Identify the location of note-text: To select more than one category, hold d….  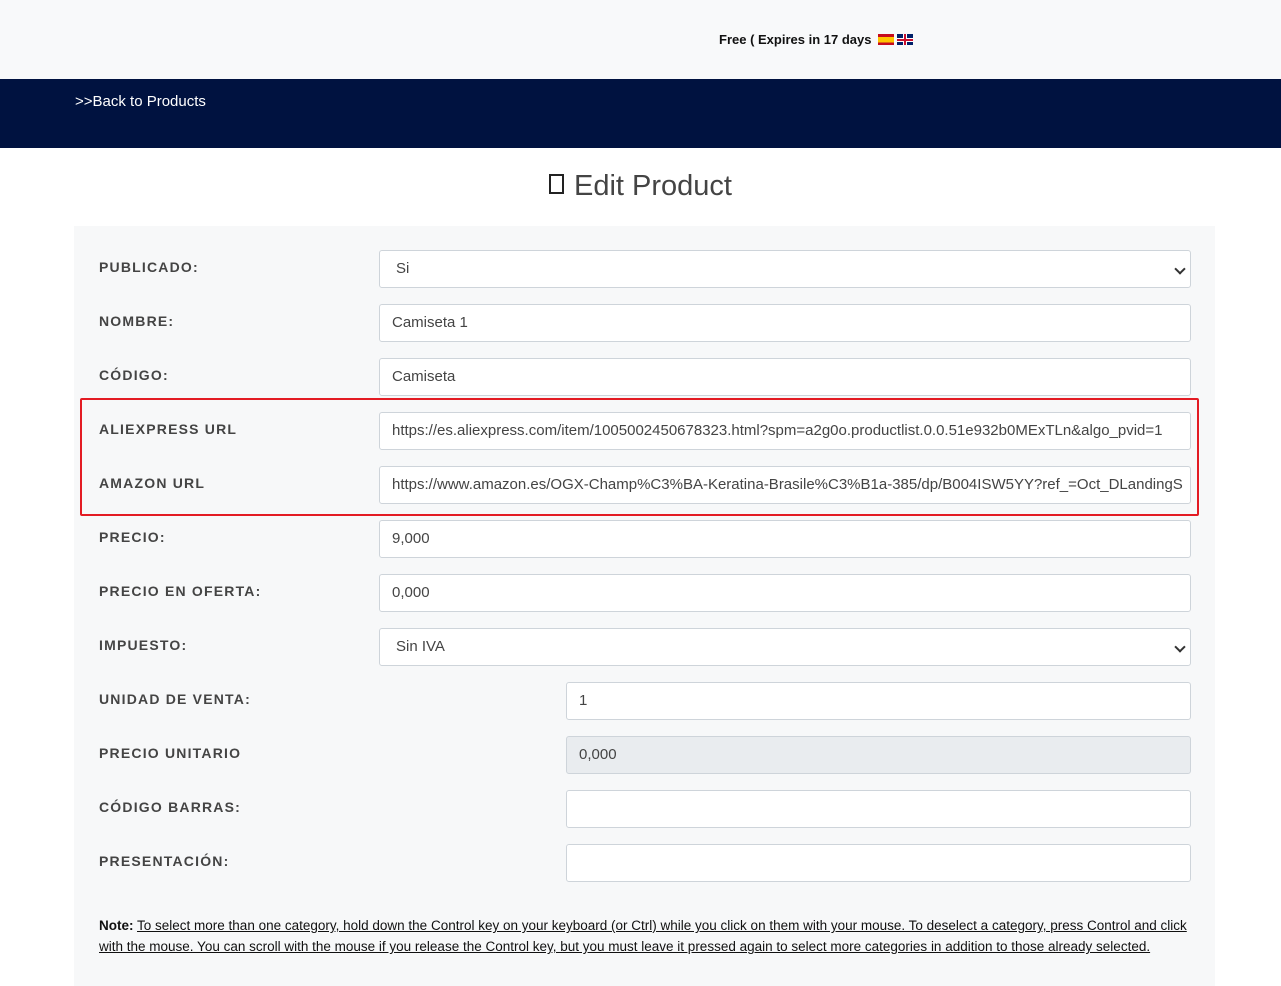
(643, 936).